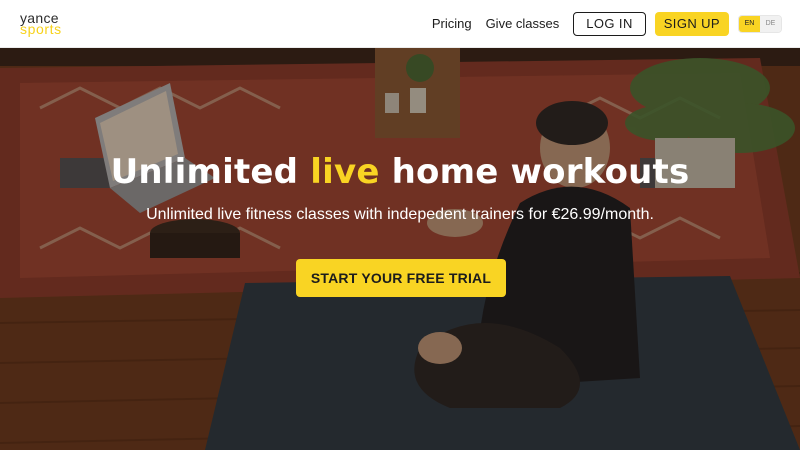 The width and height of the screenshot is (800, 450). What do you see at coordinates (534, 172) in the screenshot?
I see `hero-title-part: home workouts` at bounding box center [534, 172].